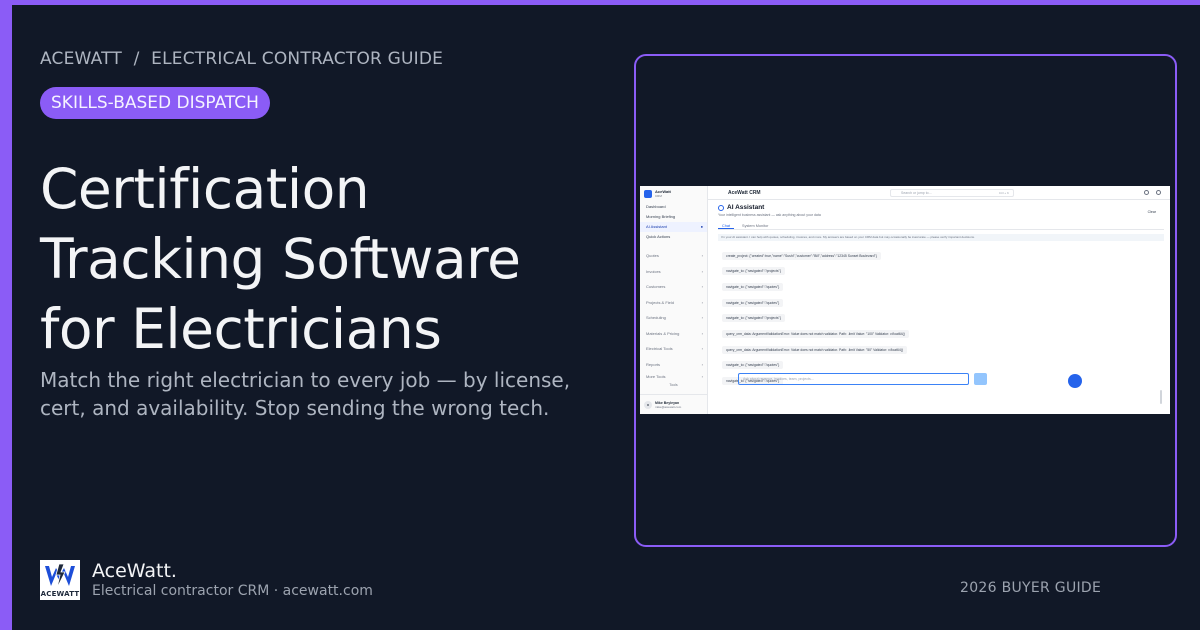 The height and width of the screenshot is (630, 1200). I want to click on bell-icon, so click(1158, 192).